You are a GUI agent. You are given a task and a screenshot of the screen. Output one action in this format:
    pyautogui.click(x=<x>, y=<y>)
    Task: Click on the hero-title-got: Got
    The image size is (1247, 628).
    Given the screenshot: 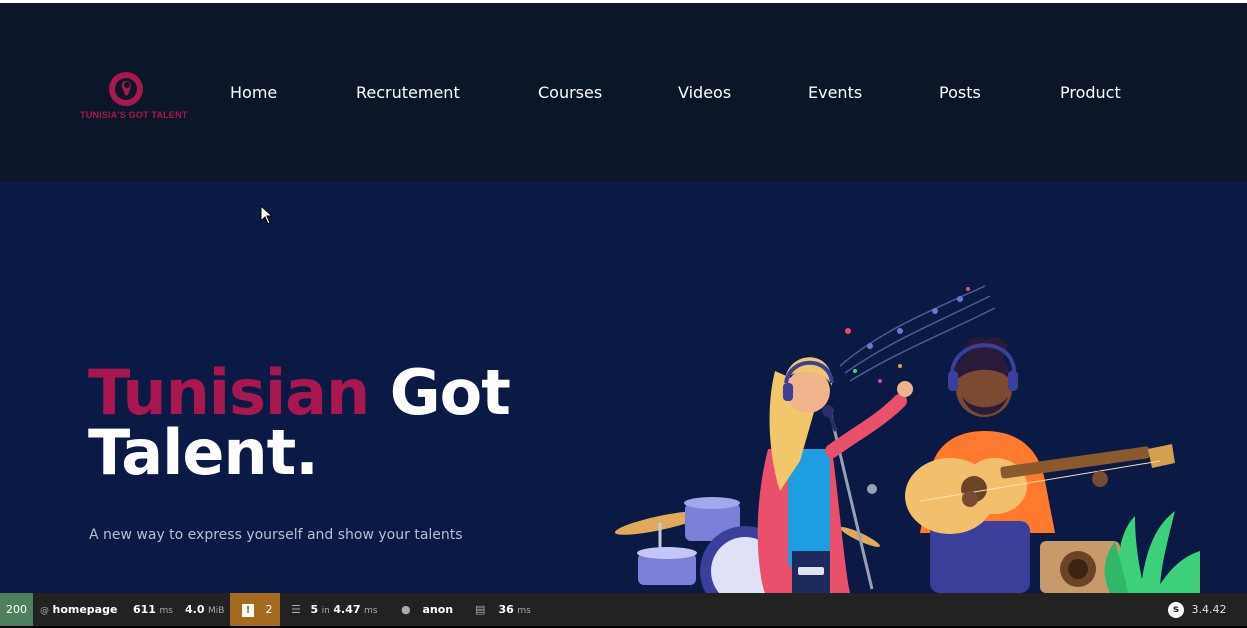 What is the action you would take?
    pyautogui.click(x=450, y=392)
    